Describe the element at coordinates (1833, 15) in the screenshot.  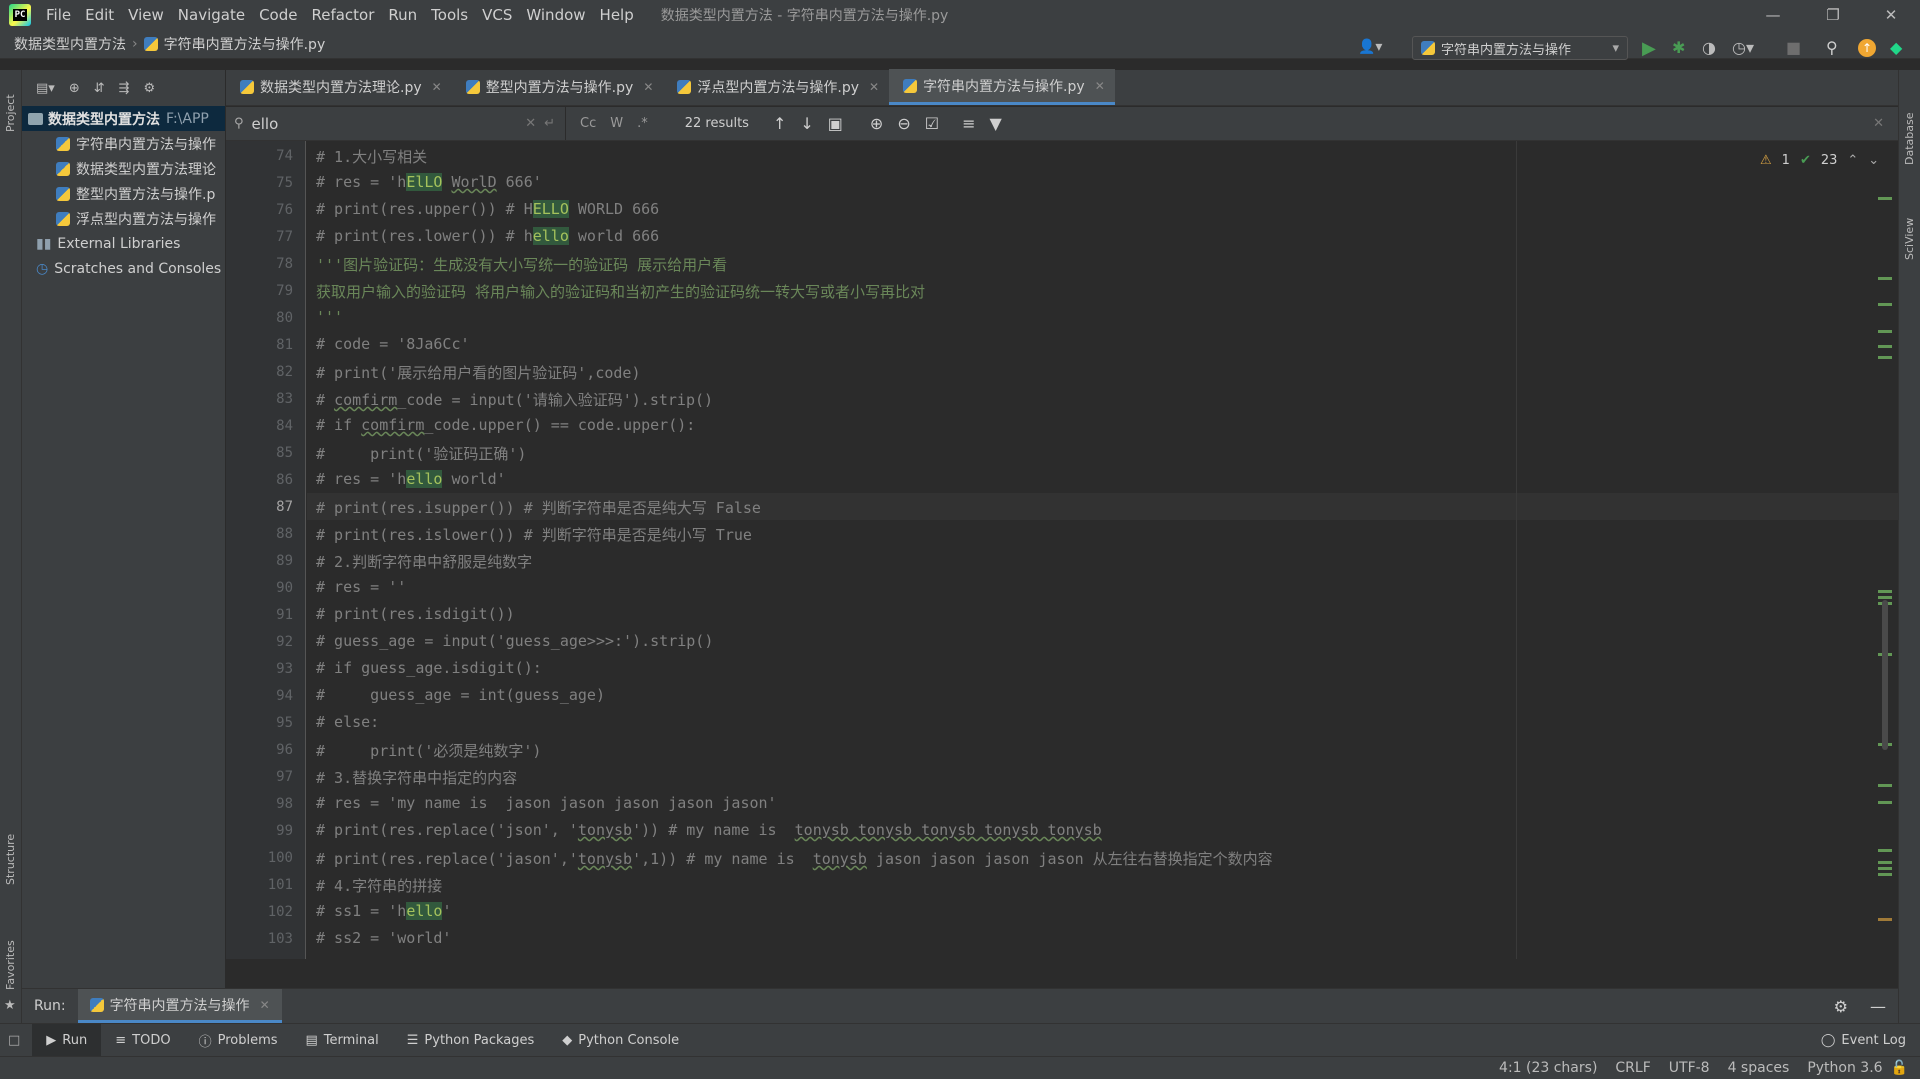
I see `restore-icon: ❐` at that location.